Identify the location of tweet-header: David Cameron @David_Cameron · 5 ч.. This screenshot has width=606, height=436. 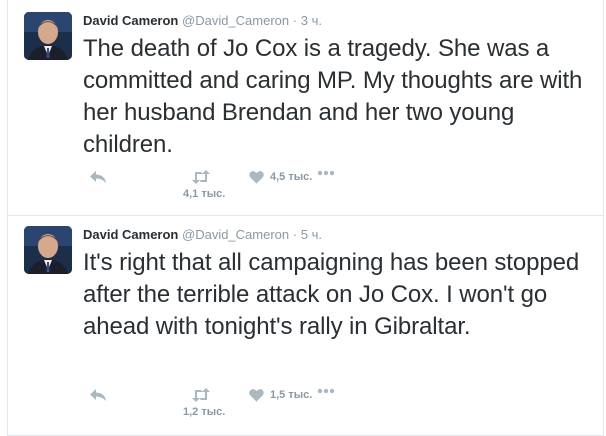
(202, 235).